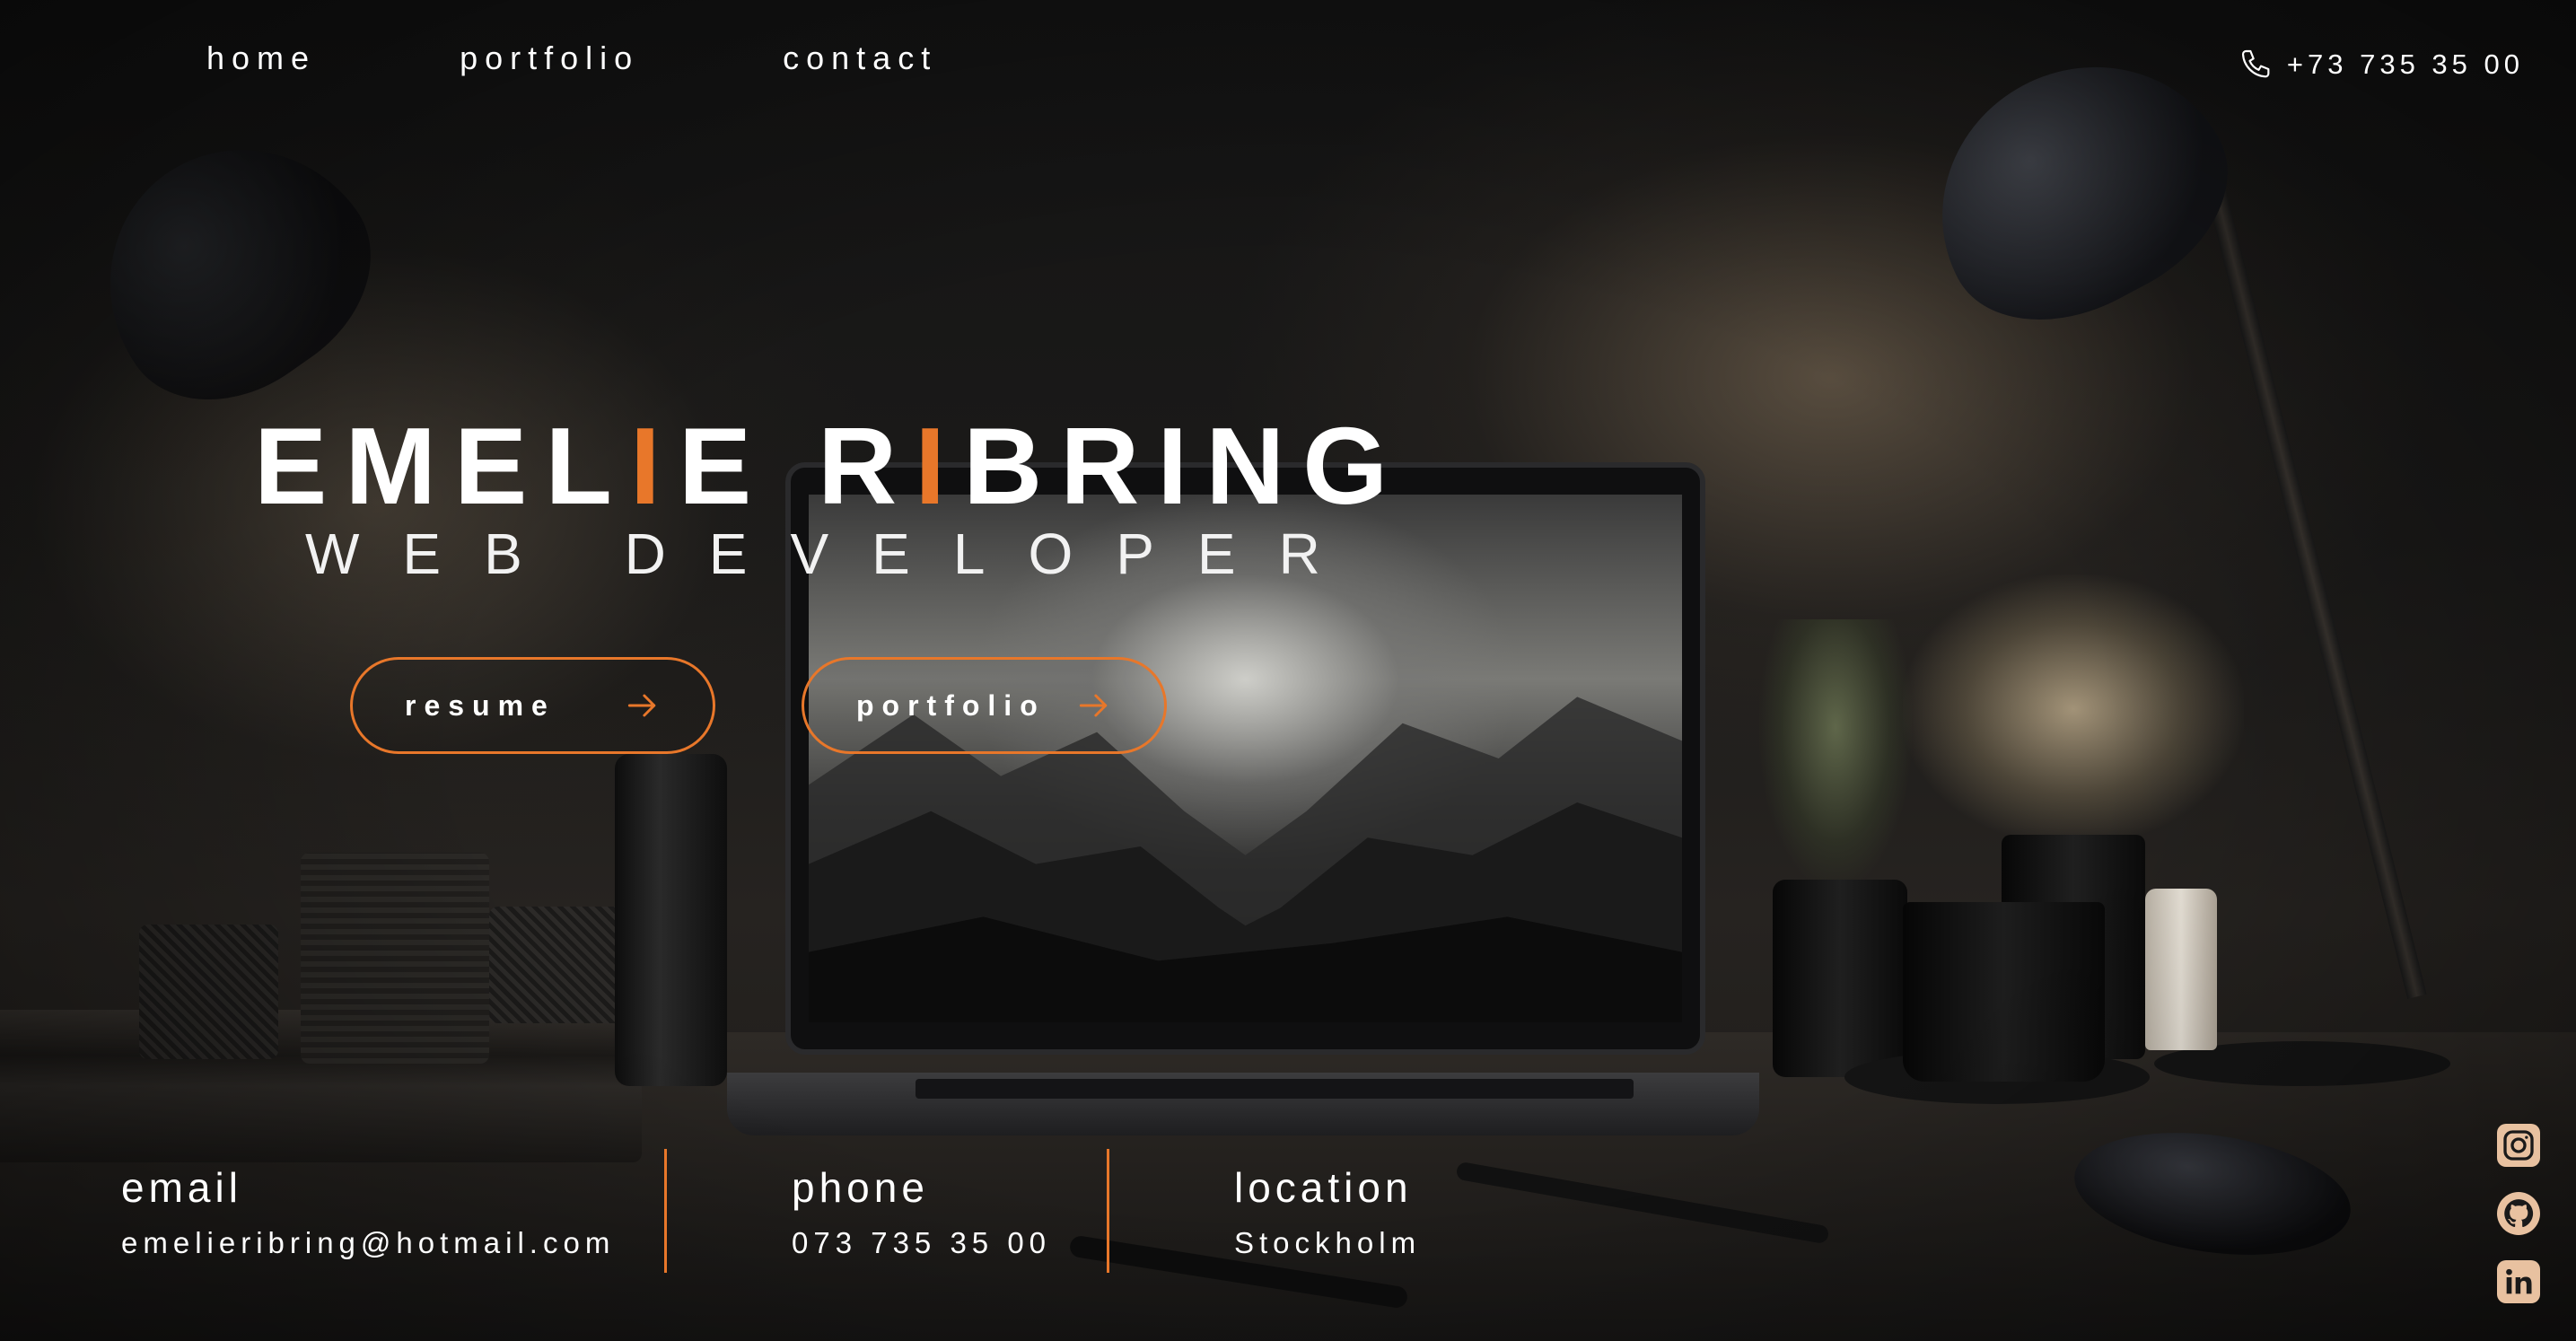 The width and height of the screenshot is (2576, 1341). I want to click on hero-name-part: E R, so click(797, 466).